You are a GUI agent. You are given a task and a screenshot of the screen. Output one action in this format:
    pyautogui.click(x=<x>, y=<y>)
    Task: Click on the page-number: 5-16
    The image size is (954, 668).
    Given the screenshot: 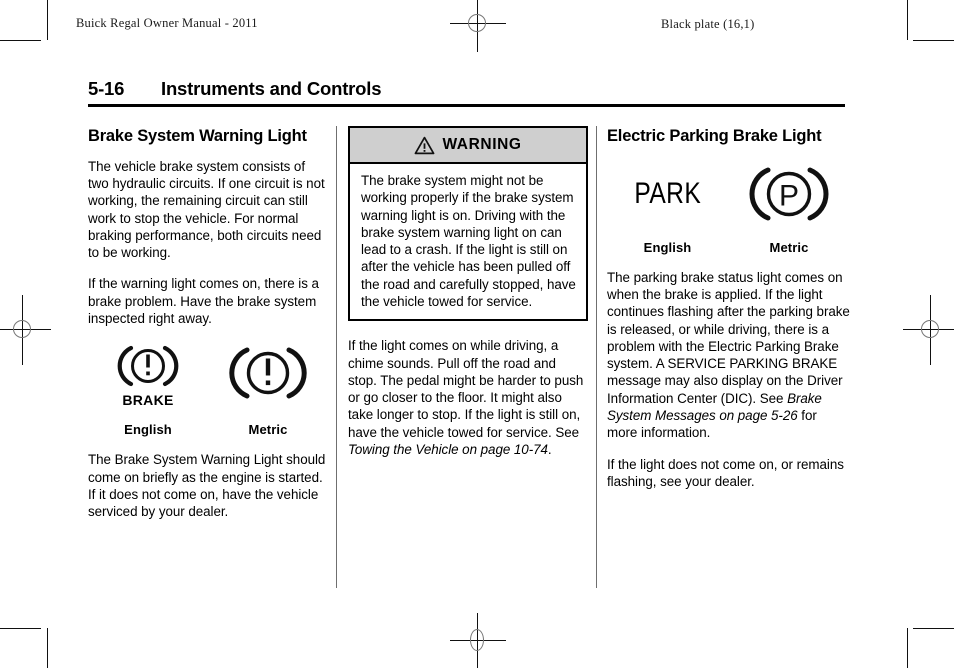 What is the action you would take?
    pyautogui.click(x=106, y=88)
    